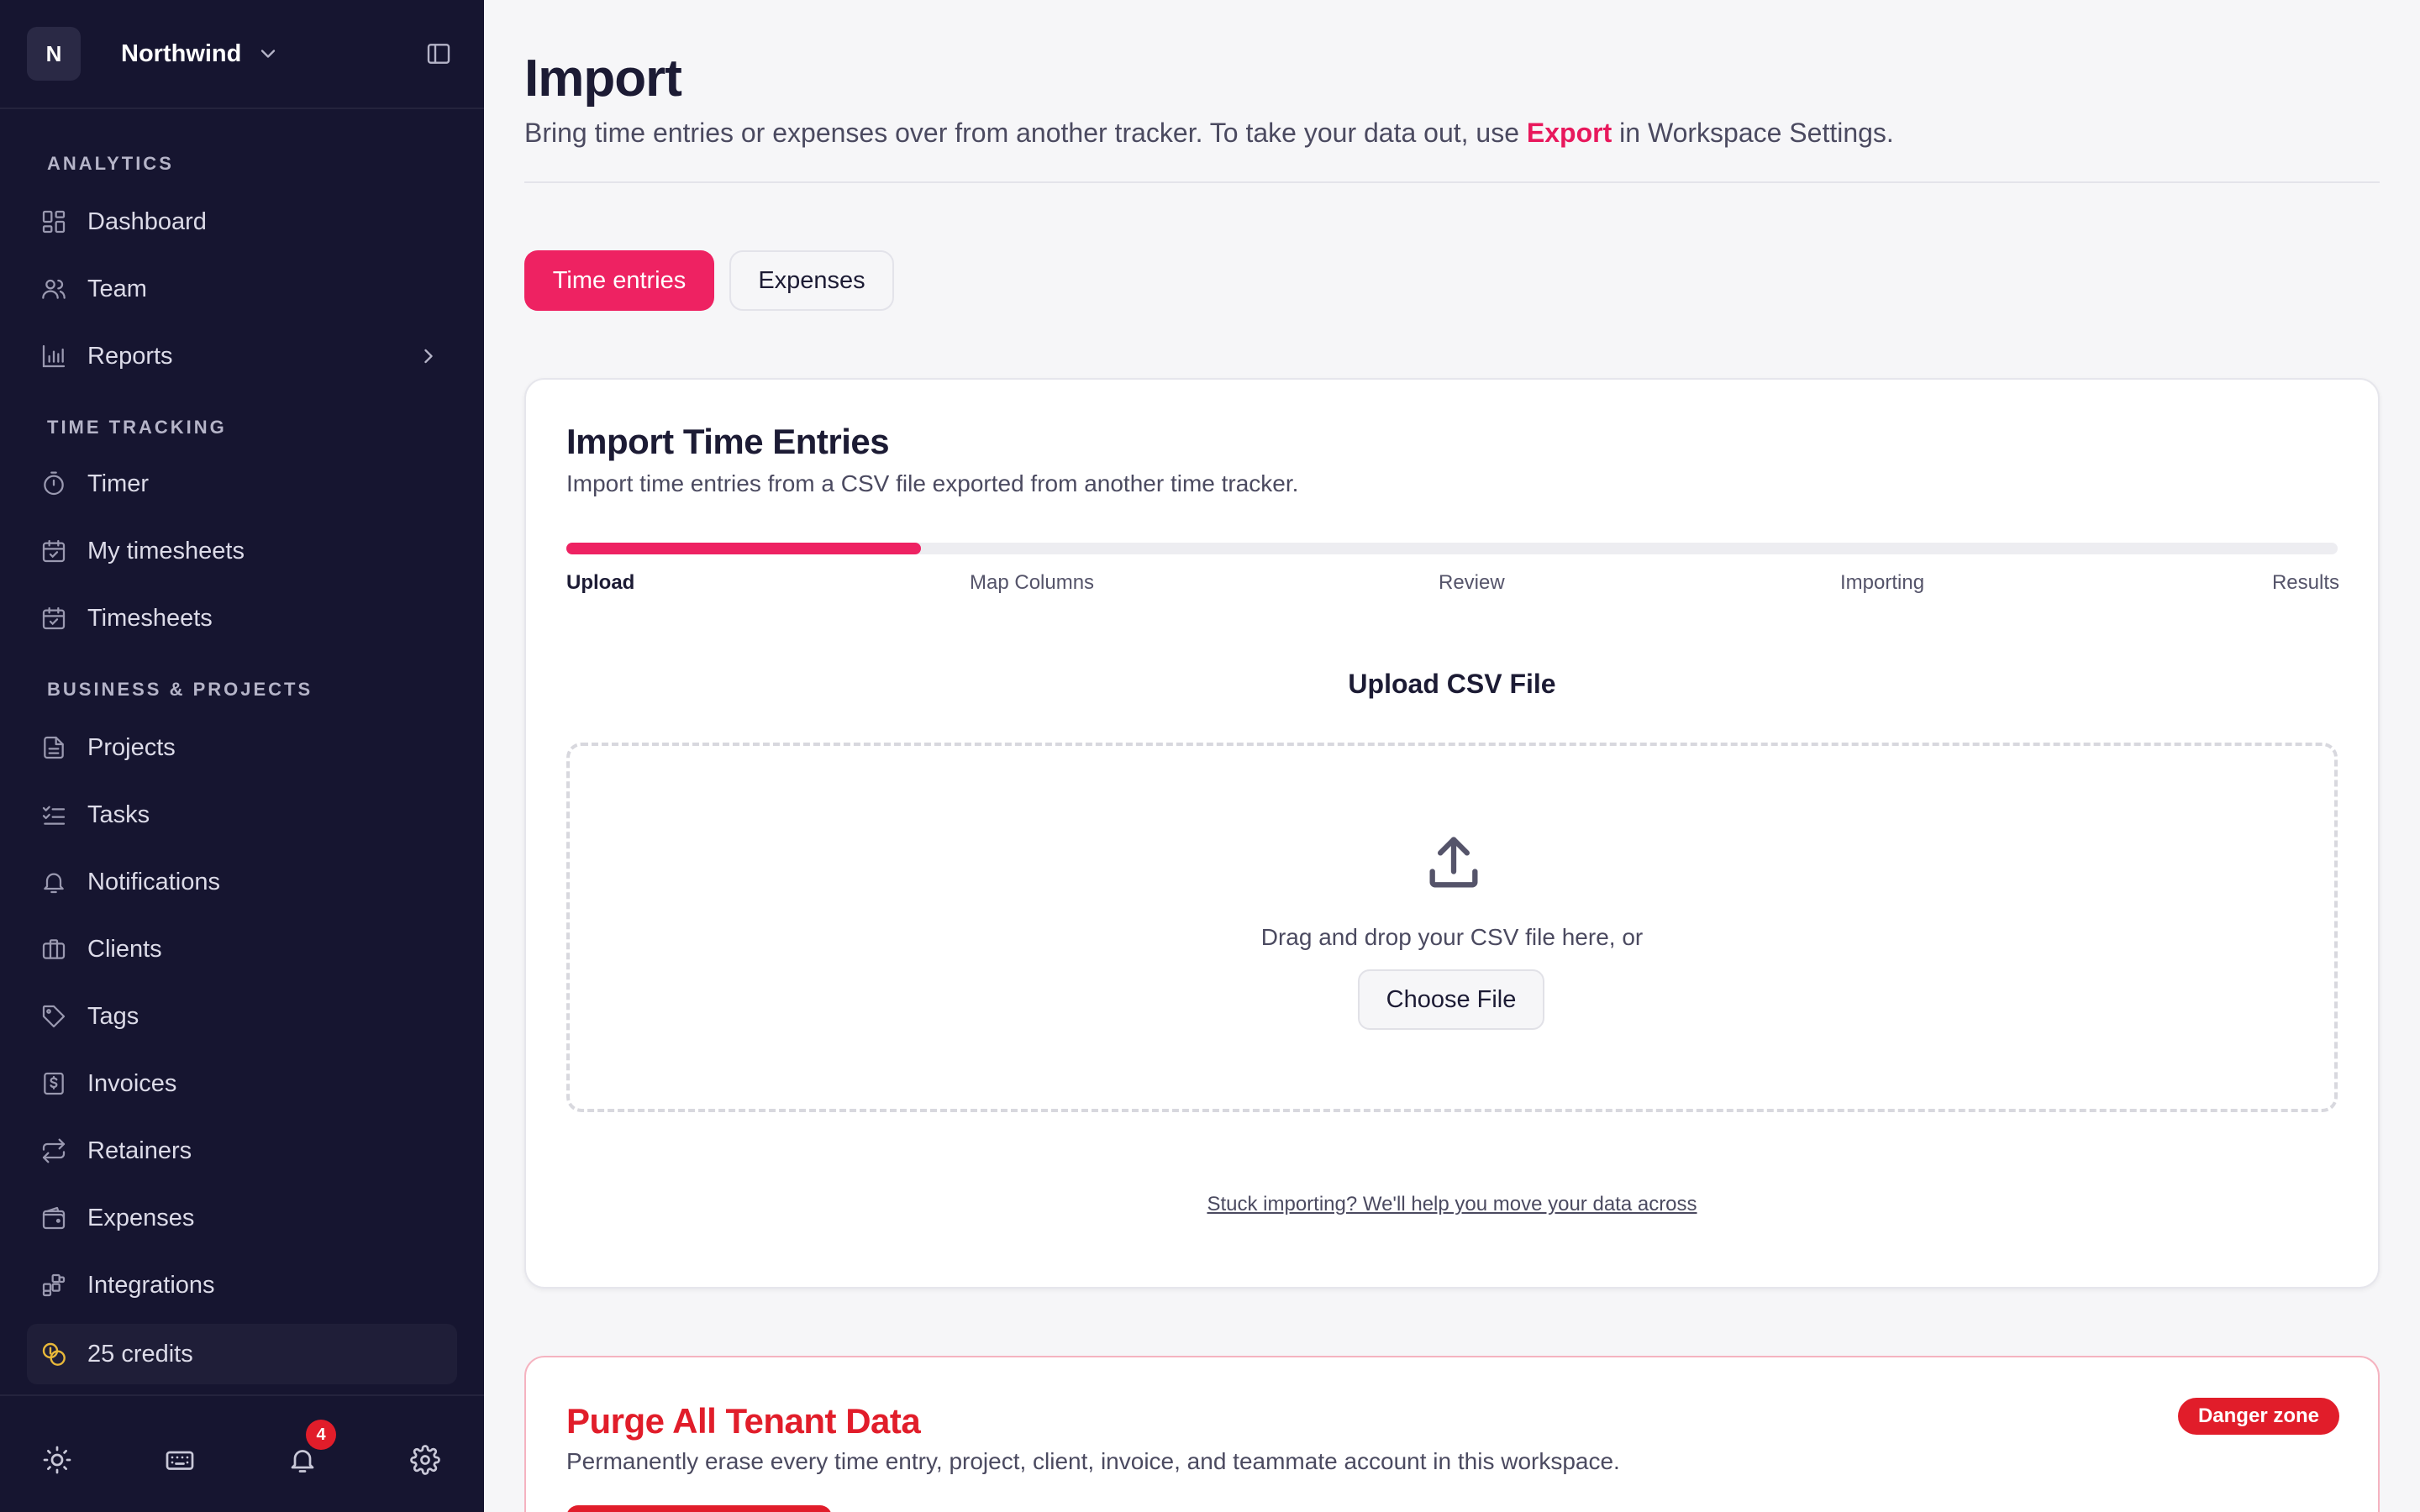  I want to click on sidebar-item-label: Tasks, so click(118, 814).